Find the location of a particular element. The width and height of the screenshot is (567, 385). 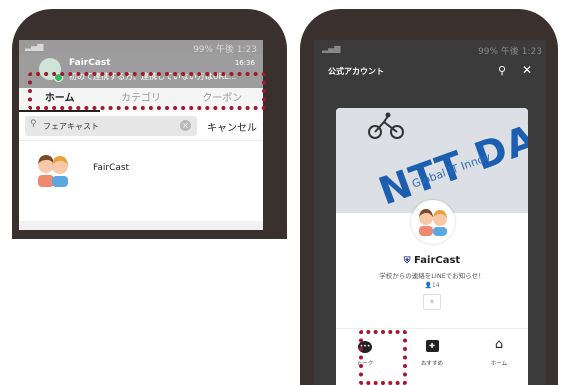

result-name: FairCast is located at coordinates (111, 168).